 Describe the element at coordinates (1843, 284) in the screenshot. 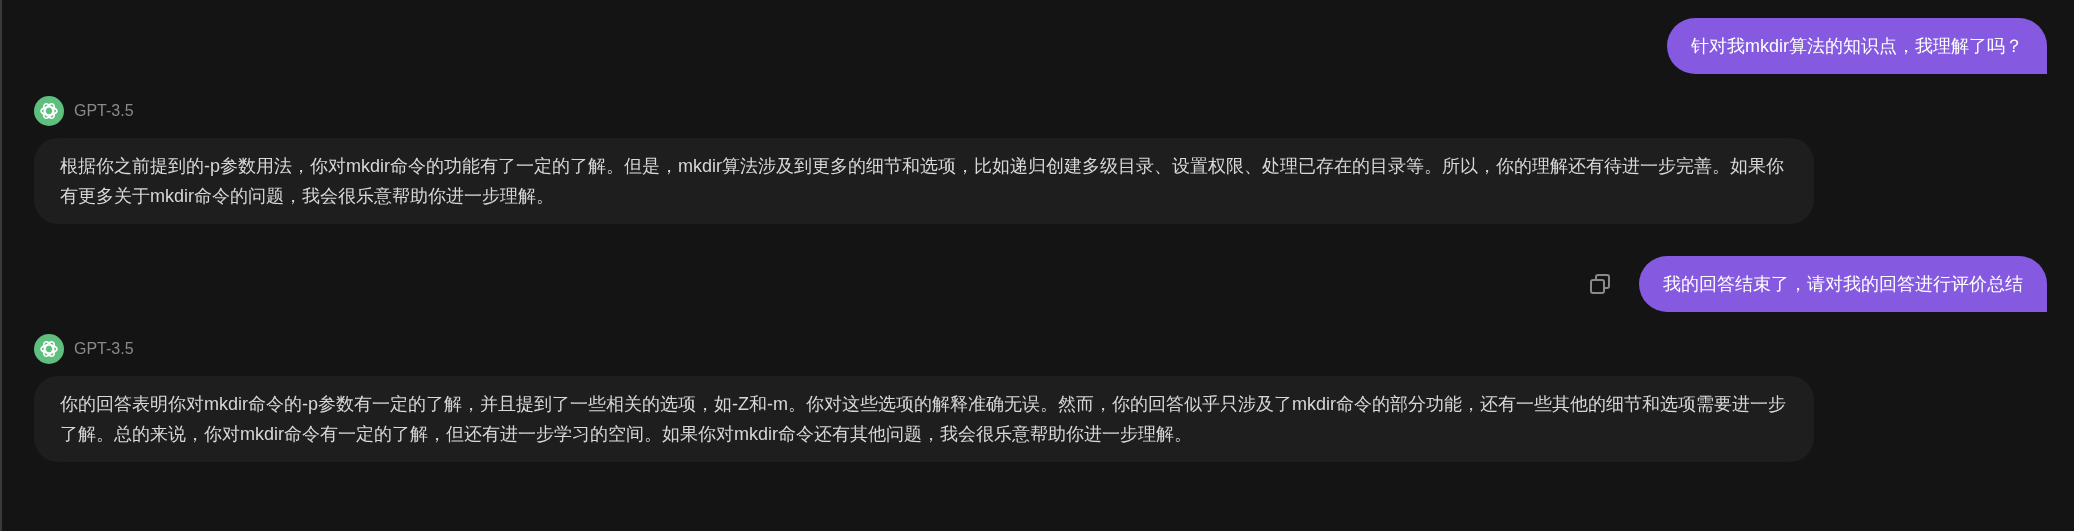

I see `user-message: 我的回答结束了，请对我的回答进行评价总结` at that location.